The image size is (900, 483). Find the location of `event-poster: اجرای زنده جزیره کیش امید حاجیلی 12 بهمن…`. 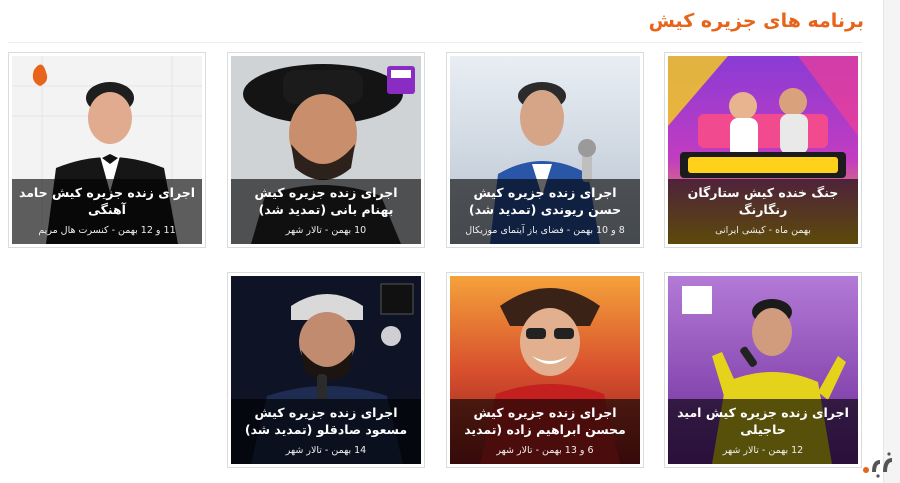

event-poster: اجرای زنده جزیره کیش امید حاجیلی 12 بهمن… is located at coordinates (763, 370).